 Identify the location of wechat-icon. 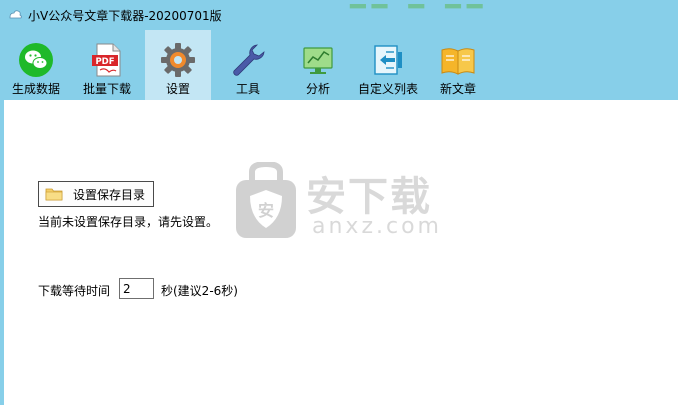
(36, 60).